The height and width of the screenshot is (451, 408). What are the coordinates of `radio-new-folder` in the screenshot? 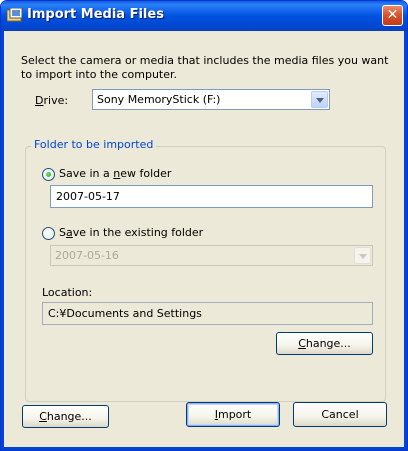 It's located at (48, 174).